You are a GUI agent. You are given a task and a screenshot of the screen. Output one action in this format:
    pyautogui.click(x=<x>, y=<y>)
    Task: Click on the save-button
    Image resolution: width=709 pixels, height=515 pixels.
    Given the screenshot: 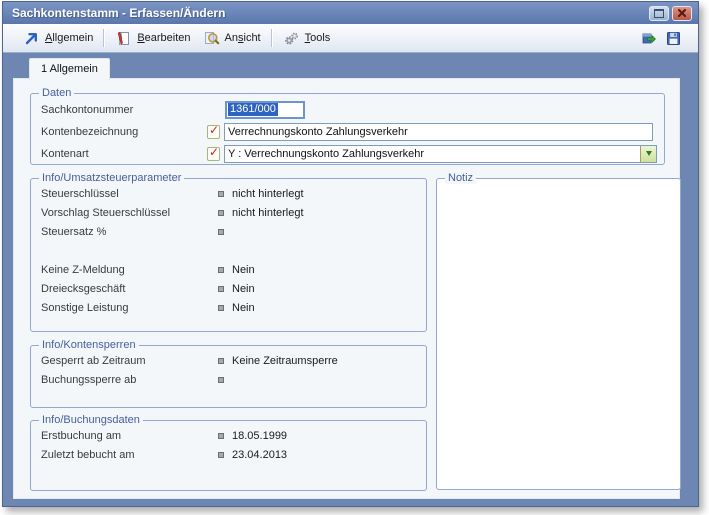 What is the action you would take?
    pyautogui.click(x=673, y=38)
    